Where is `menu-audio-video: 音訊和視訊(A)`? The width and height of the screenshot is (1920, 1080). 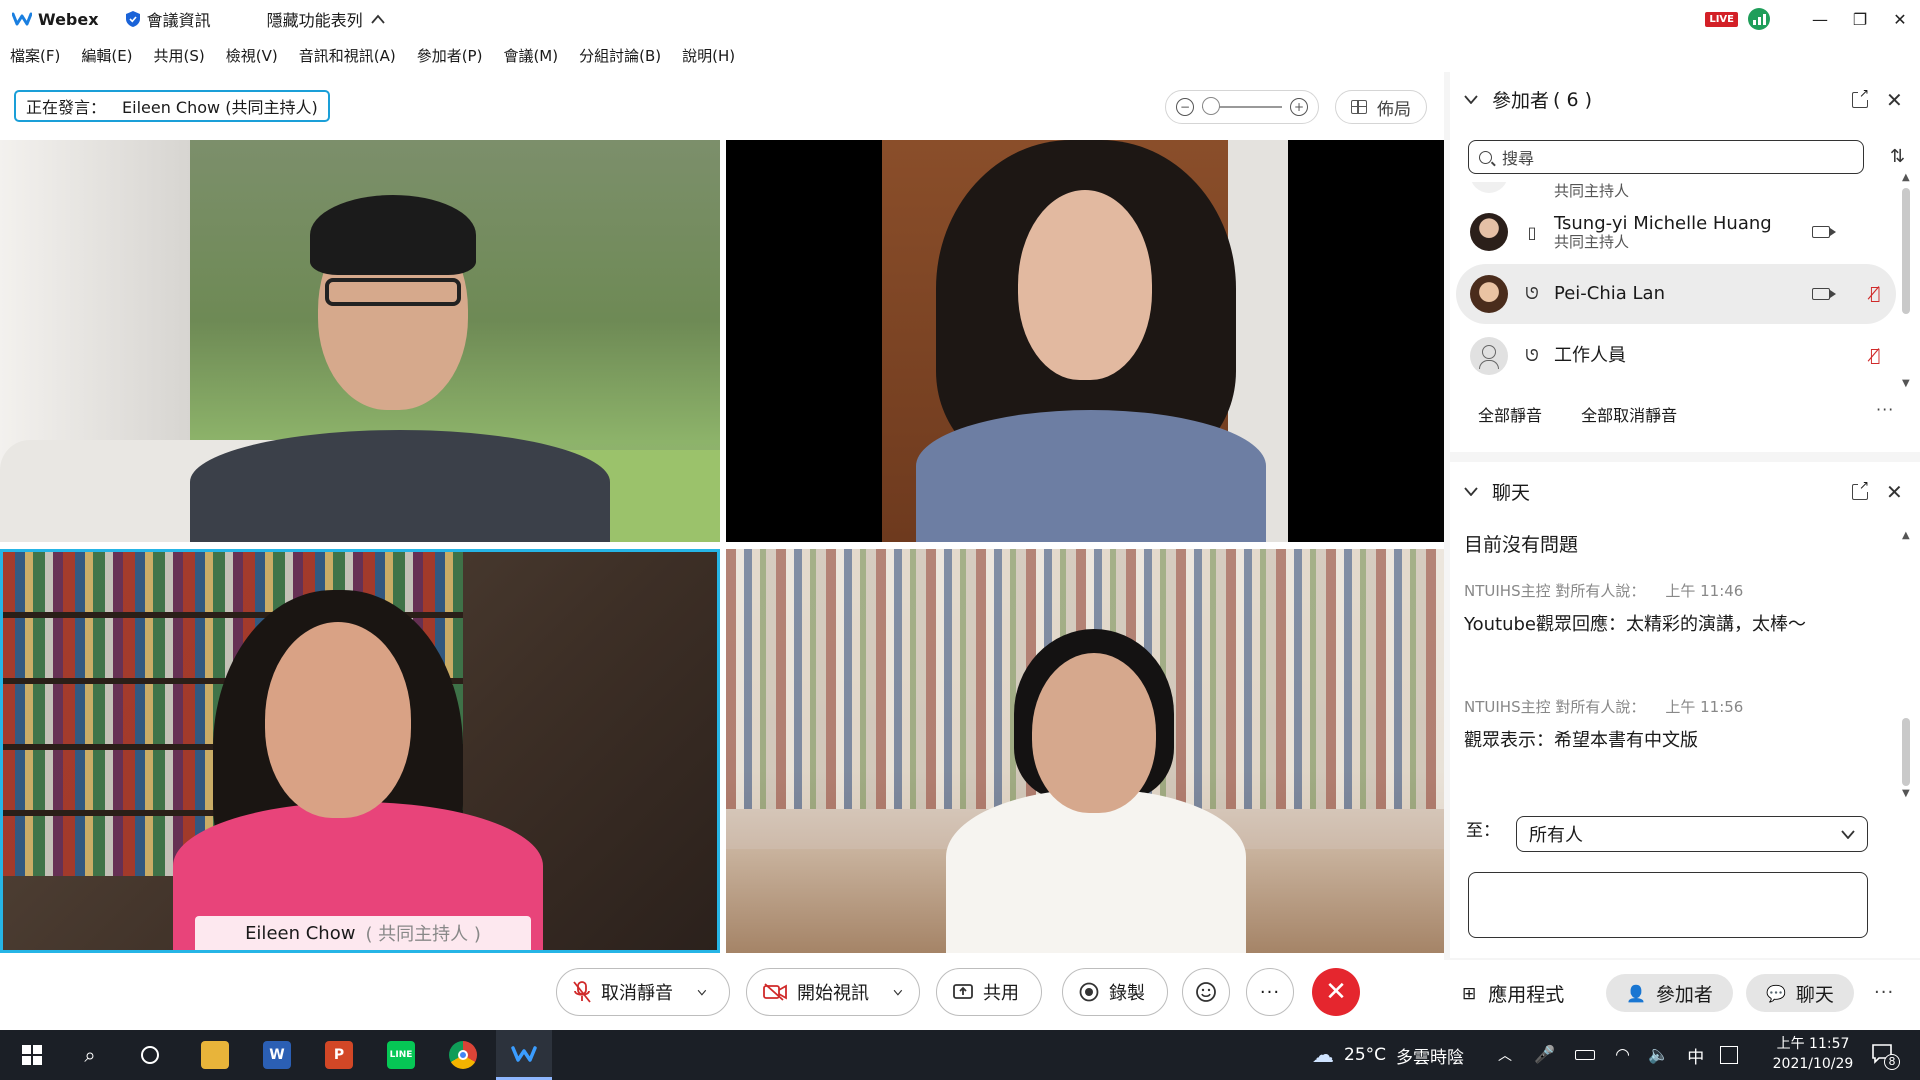
menu-audio-video: 音訊和視訊(A) is located at coordinates (347, 55).